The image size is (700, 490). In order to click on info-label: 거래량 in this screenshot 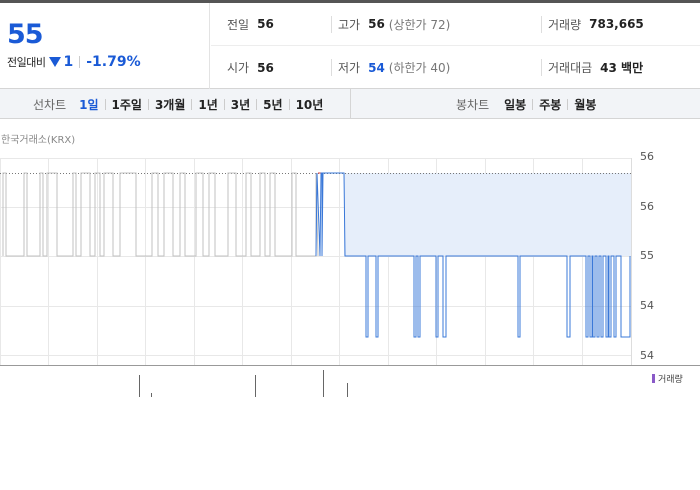, I will do `click(565, 24)`.